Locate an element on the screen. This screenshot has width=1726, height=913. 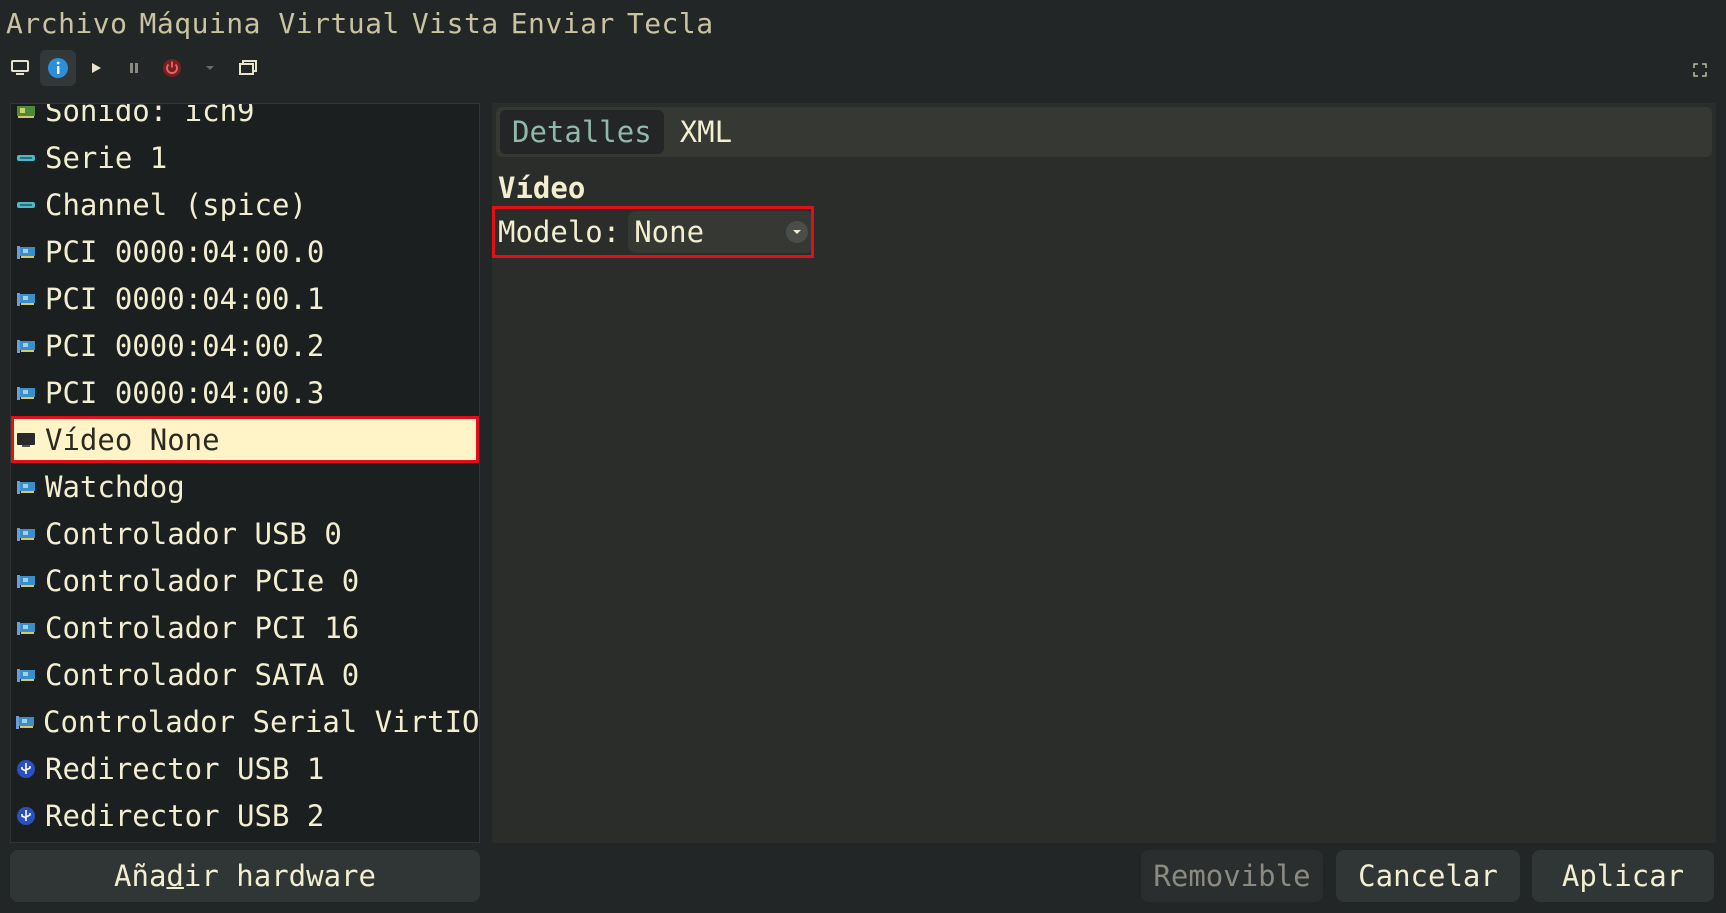
hardware-item-label: Serie 1 is located at coordinates (106, 157).